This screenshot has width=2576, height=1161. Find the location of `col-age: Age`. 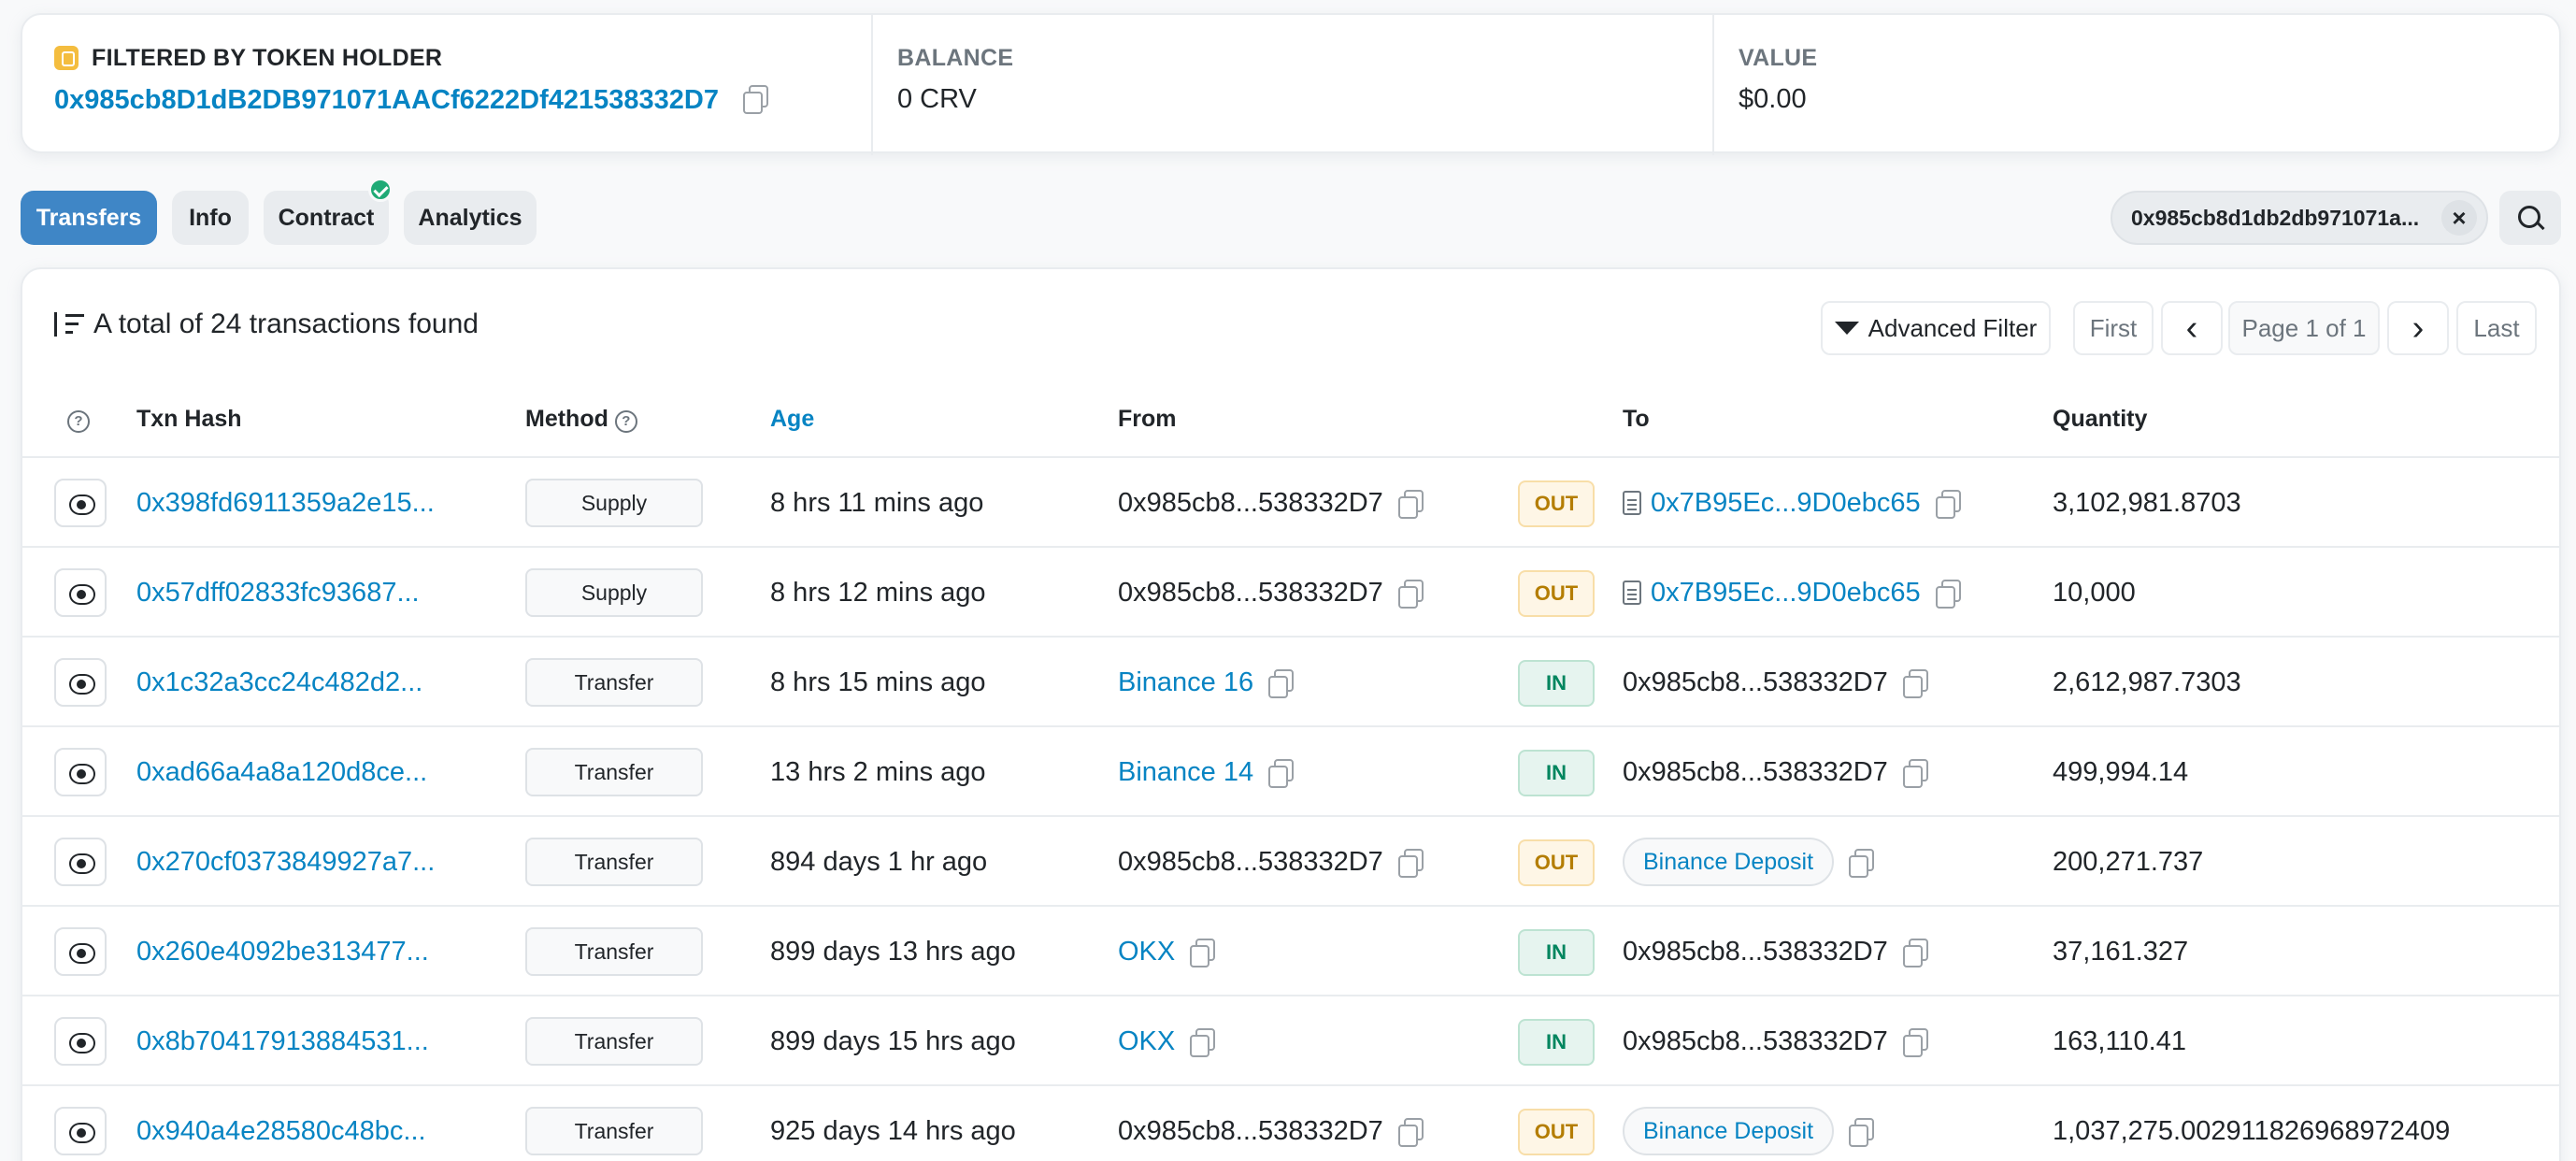

col-age: Age is located at coordinates (792, 419).